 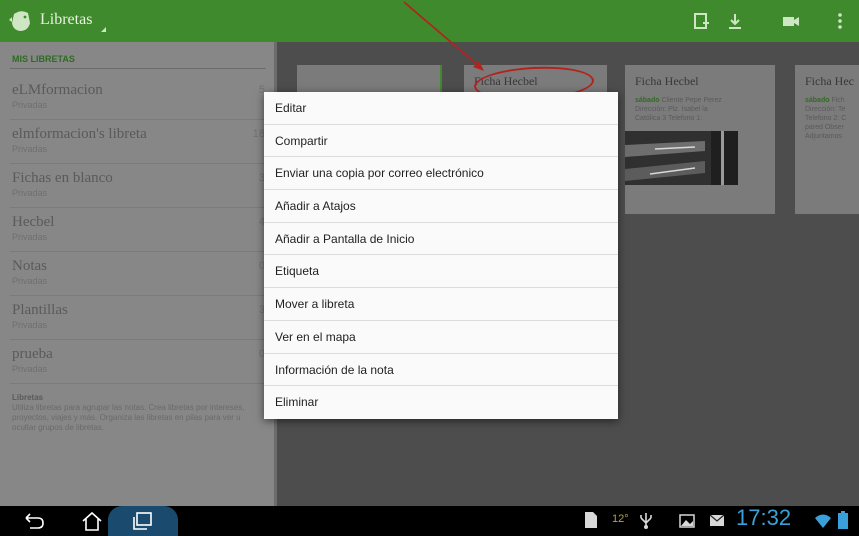 I want to click on menu-item-move-notebook: Mover a libreta, so click(x=441, y=304).